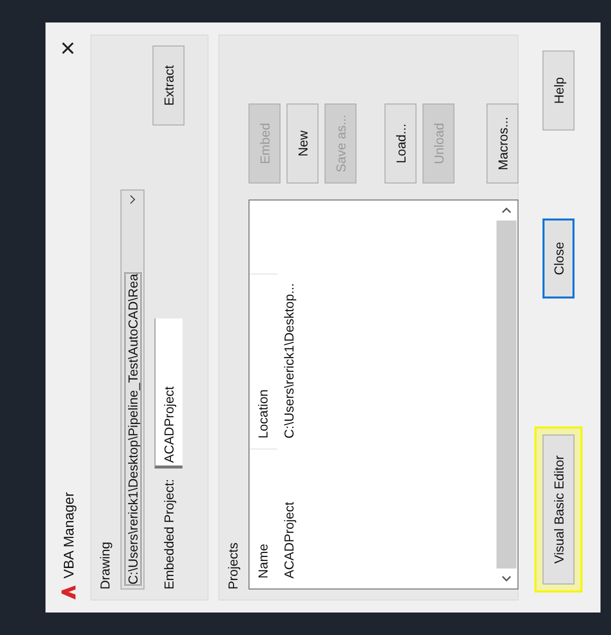  Describe the element at coordinates (168, 86) in the screenshot. I see `extract-button: Extract` at that location.